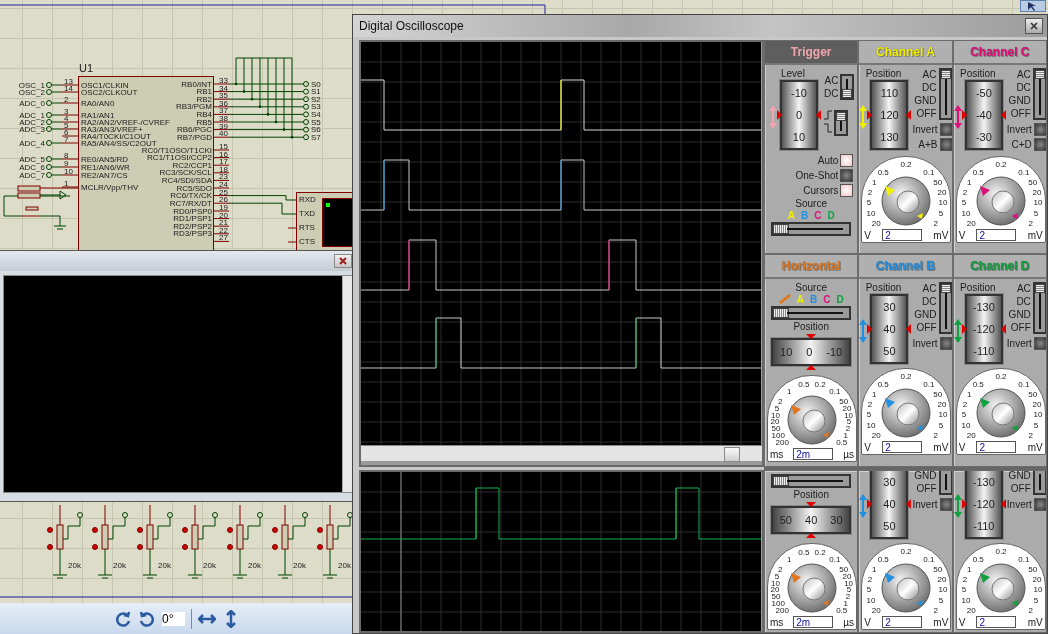  What do you see at coordinates (123, 618) in the screenshot?
I see `rotate-clockwise-icon` at bounding box center [123, 618].